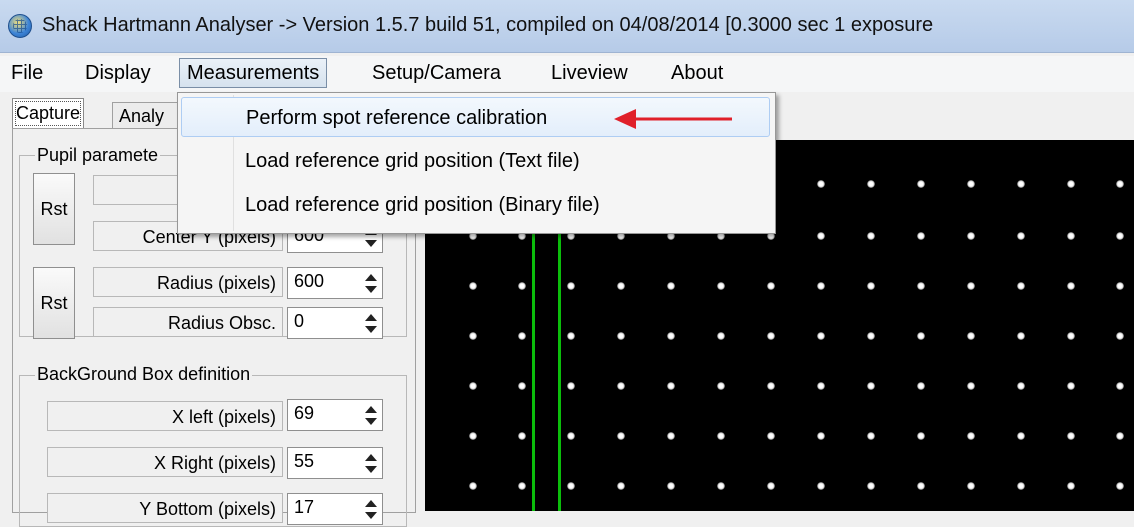  Describe the element at coordinates (188, 282) in the screenshot. I see `radius-label: Radius (pixels)` at that location.